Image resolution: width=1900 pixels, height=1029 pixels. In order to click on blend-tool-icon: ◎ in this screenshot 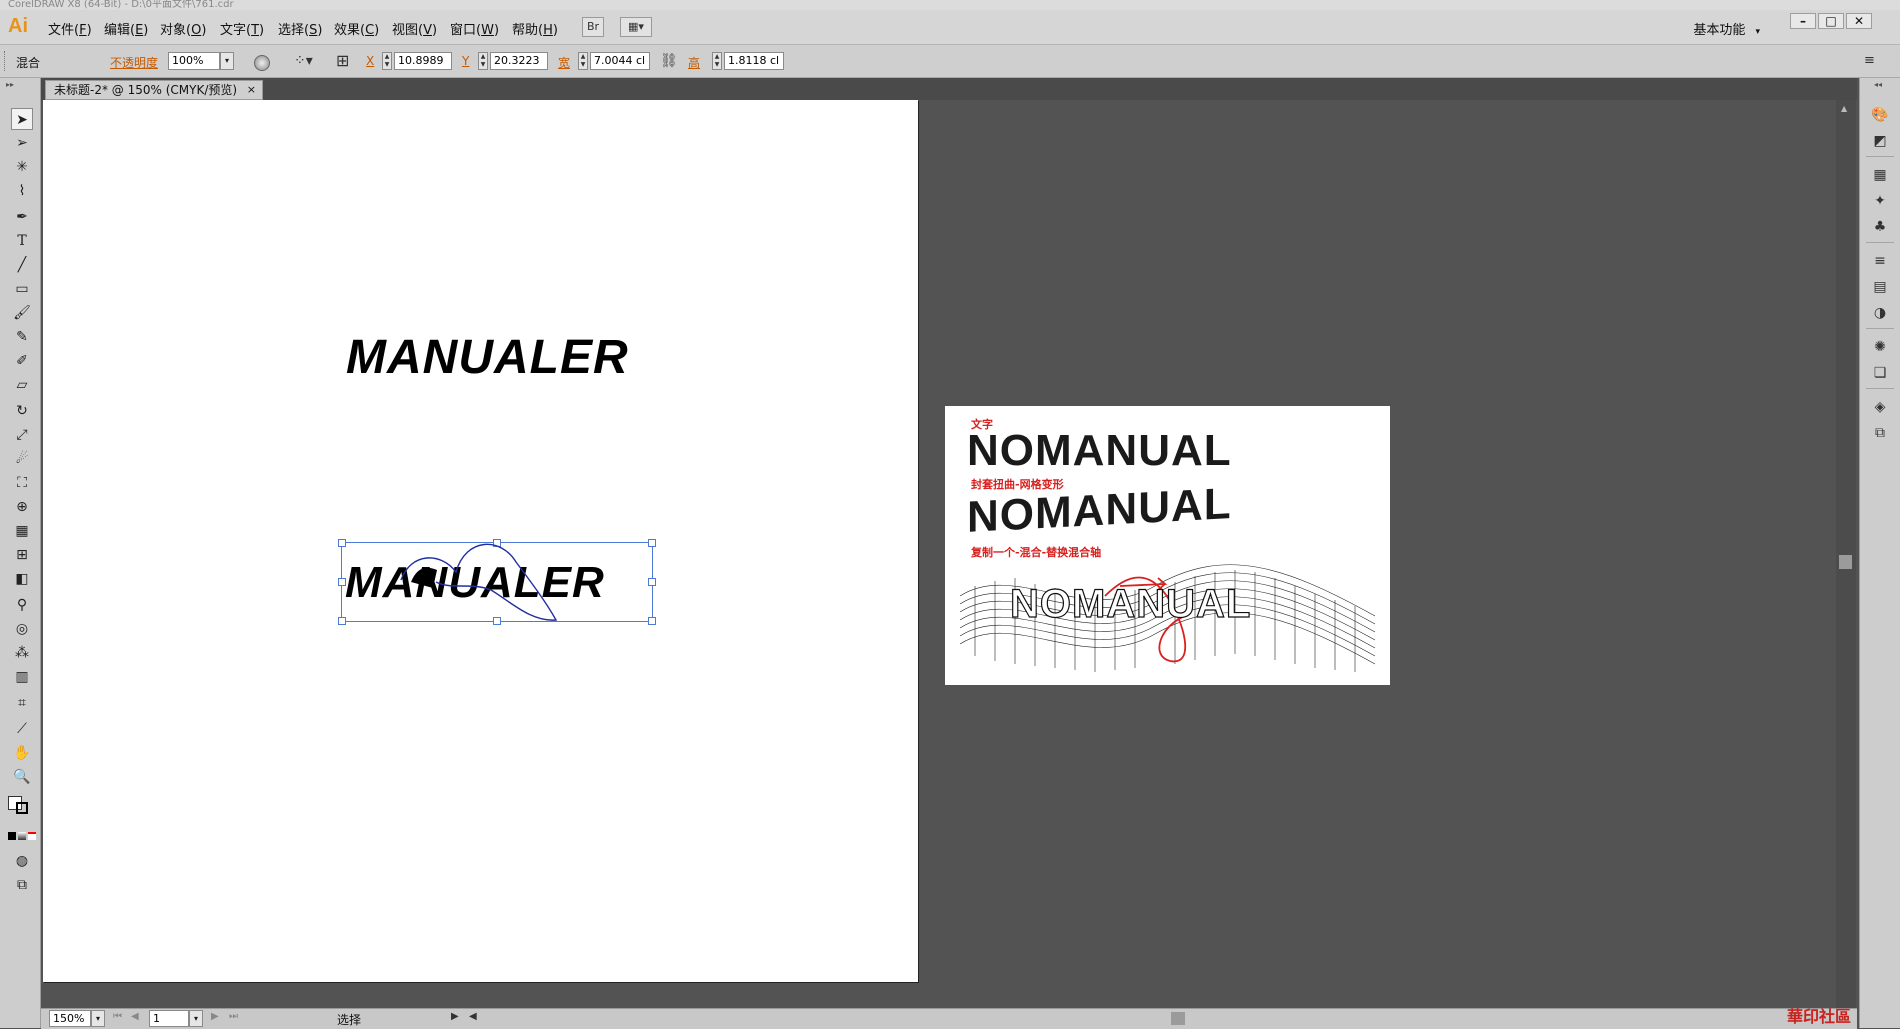, I will do `click(22, 629)`.